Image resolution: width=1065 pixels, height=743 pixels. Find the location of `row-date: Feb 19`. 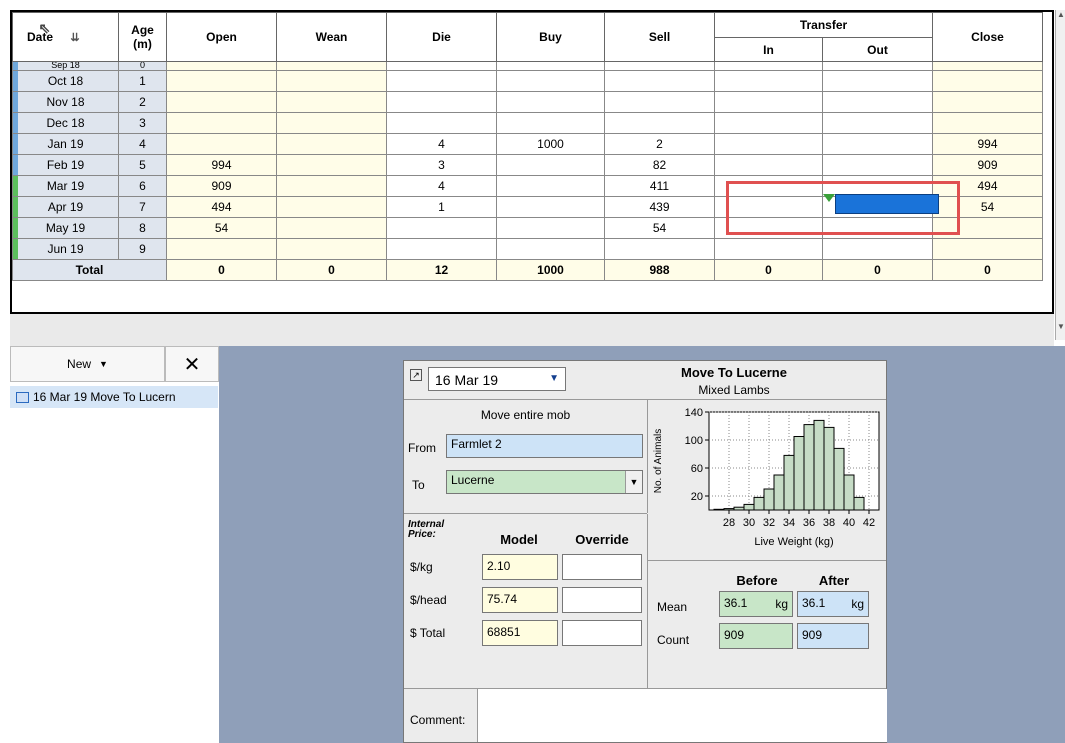

row-date: Feb 19 is located at coordinates (65, 165).